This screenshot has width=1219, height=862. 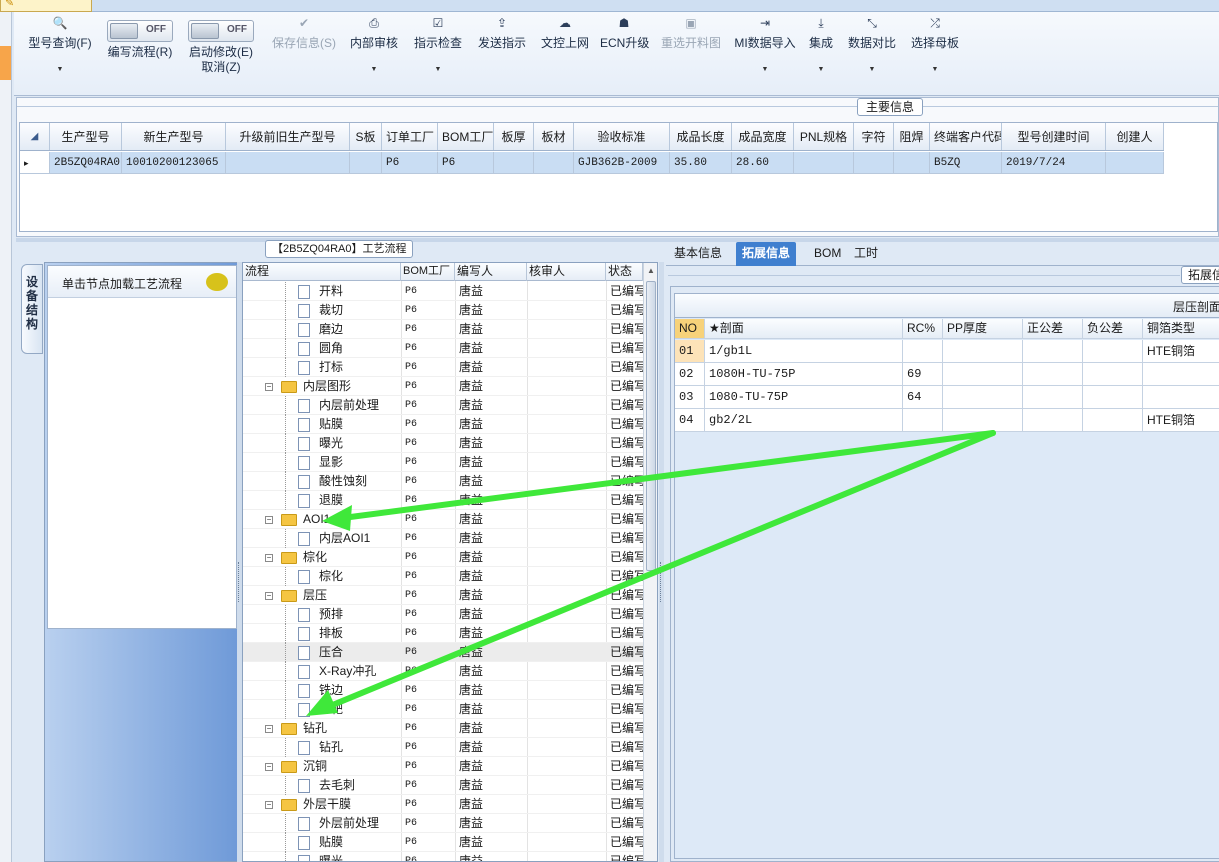 What do you see at coordinates (827, 254) in the screenshot?
I see `tab-2: BOM` at bounding box center [827, 254].